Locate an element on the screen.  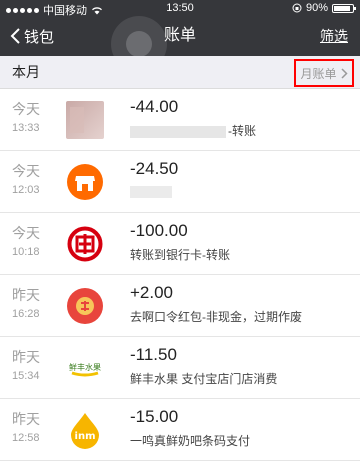
transaction-time: 13:33 is located at coordinates (26, 128).